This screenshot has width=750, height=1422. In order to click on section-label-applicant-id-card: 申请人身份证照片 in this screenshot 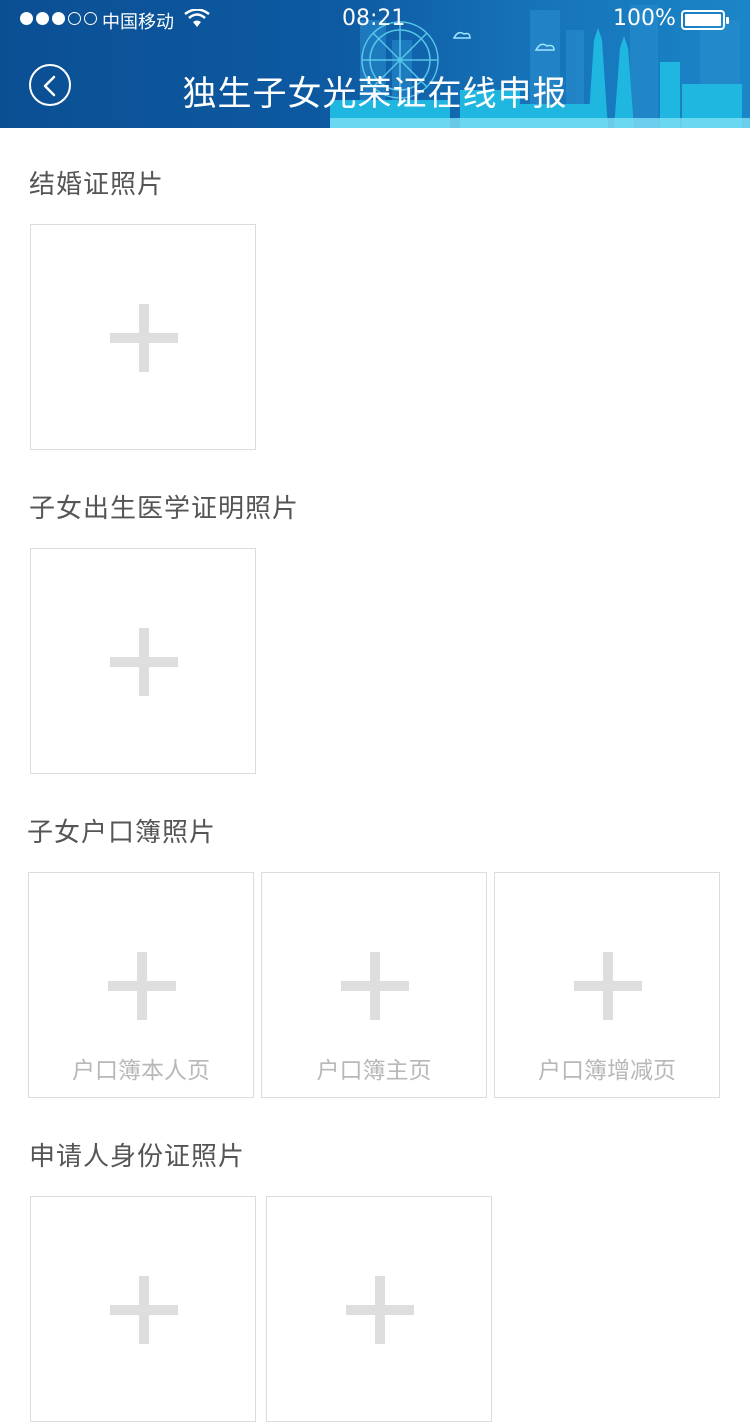, I will do `click(137, 1157)`.